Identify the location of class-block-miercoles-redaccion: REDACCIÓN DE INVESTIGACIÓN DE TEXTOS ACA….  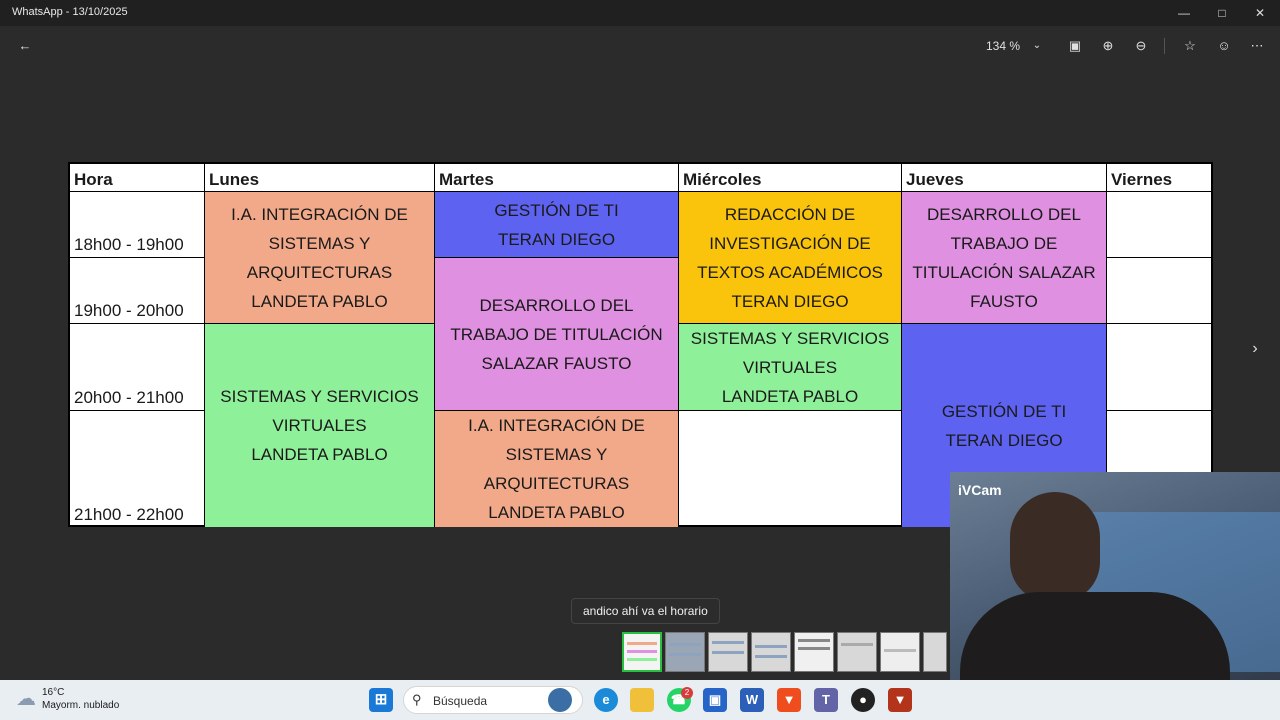
(790, 258).